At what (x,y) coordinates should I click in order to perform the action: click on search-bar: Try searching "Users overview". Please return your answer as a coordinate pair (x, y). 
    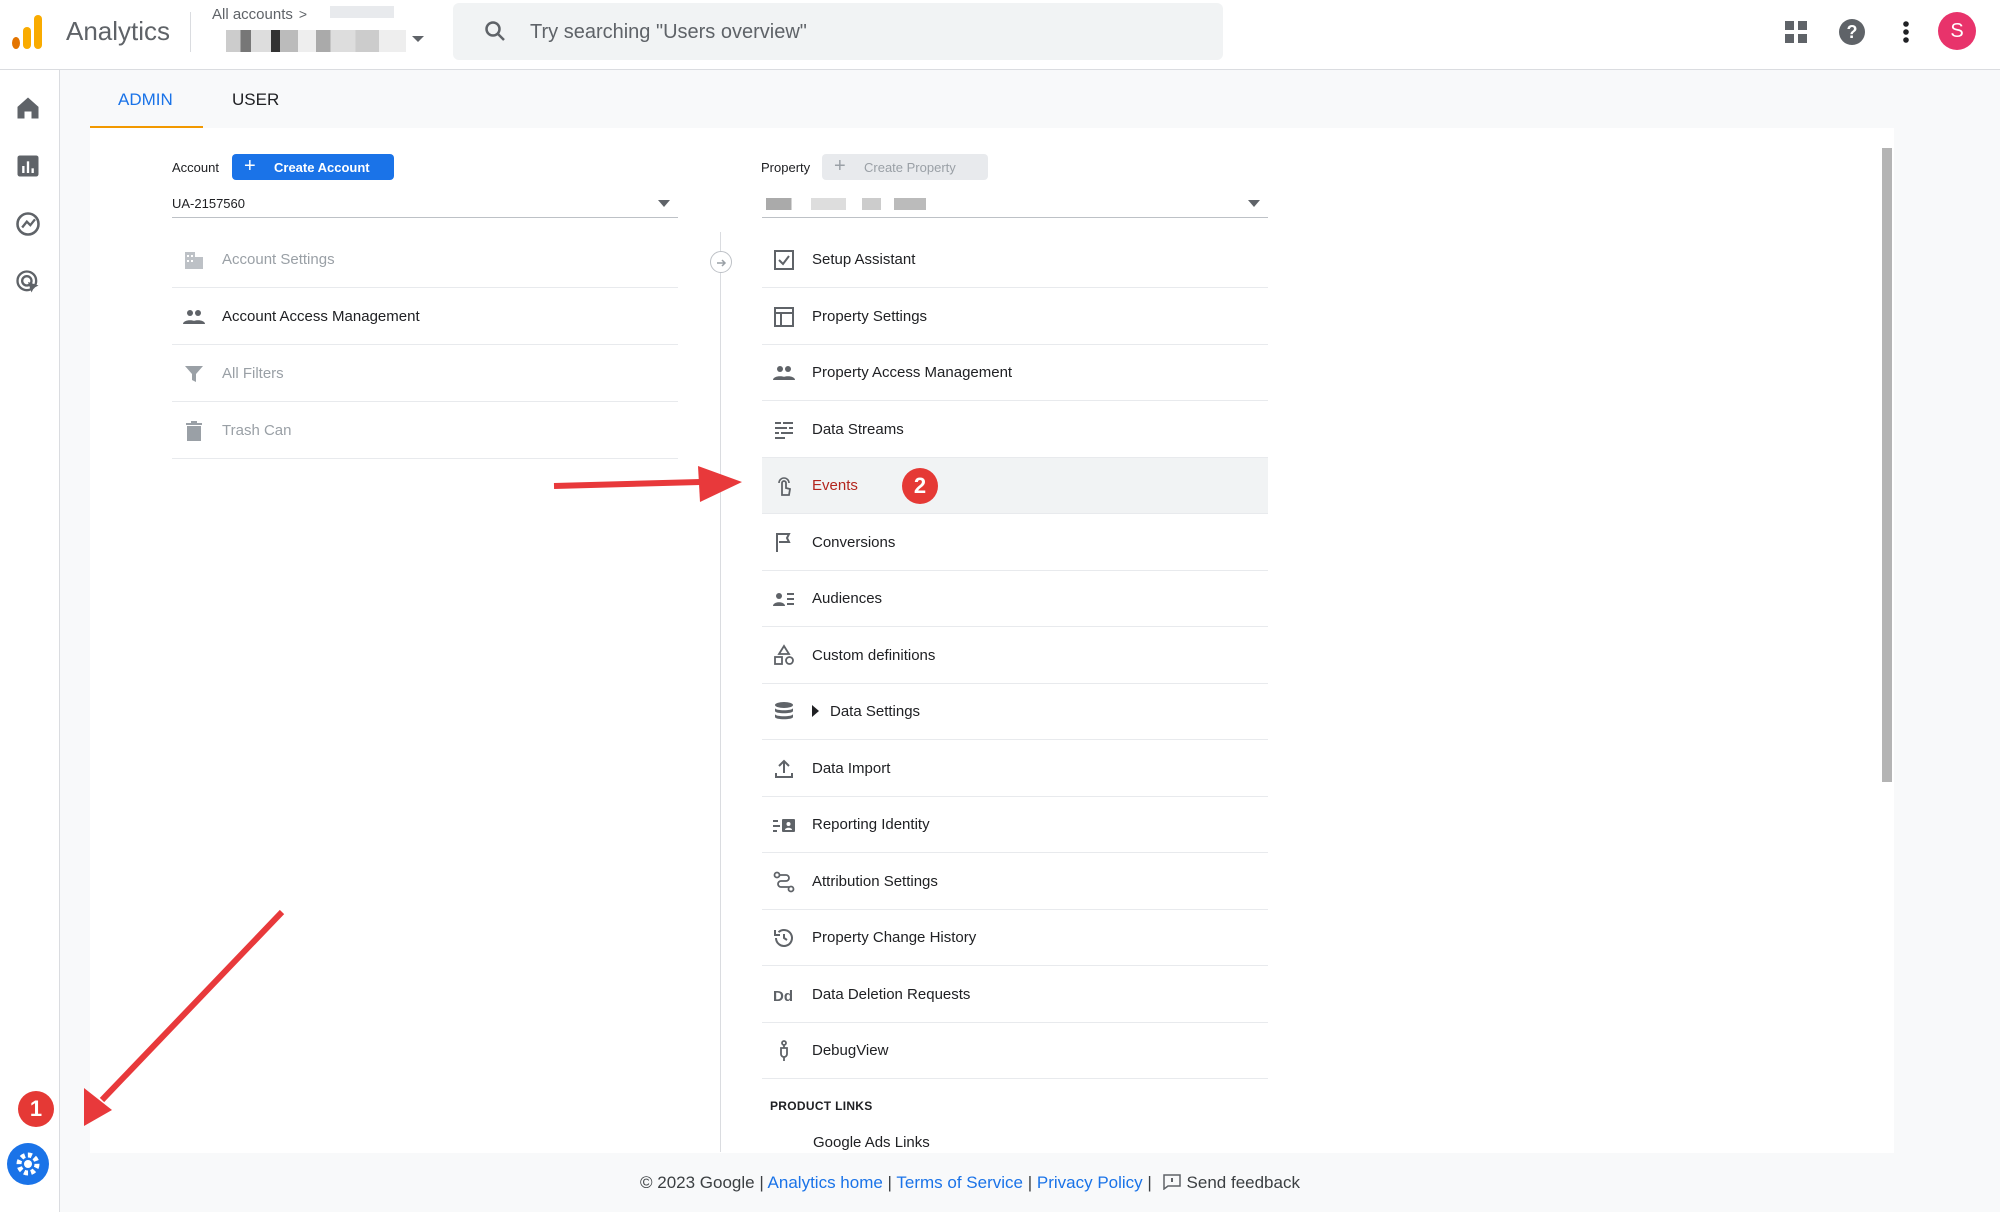
    Looking at the image, I should click on (838, 31).